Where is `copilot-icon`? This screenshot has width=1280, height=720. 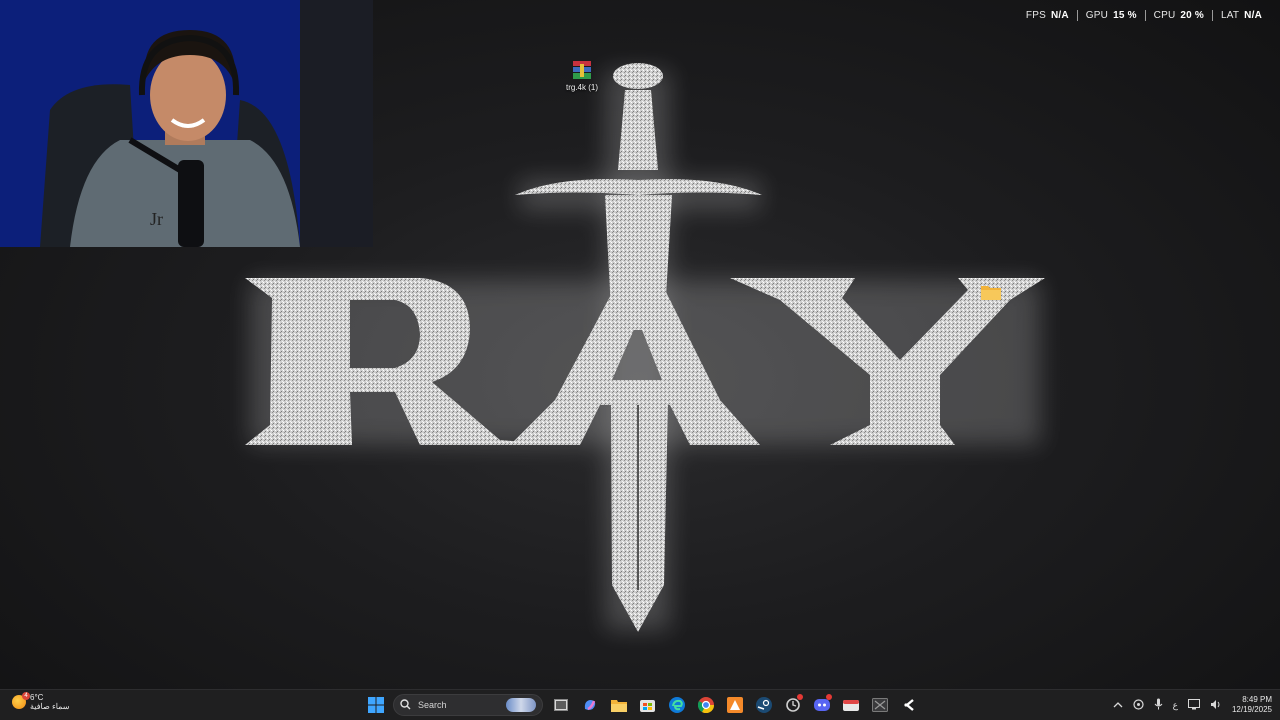 copilot-icon is located at coordinates (589, 704).